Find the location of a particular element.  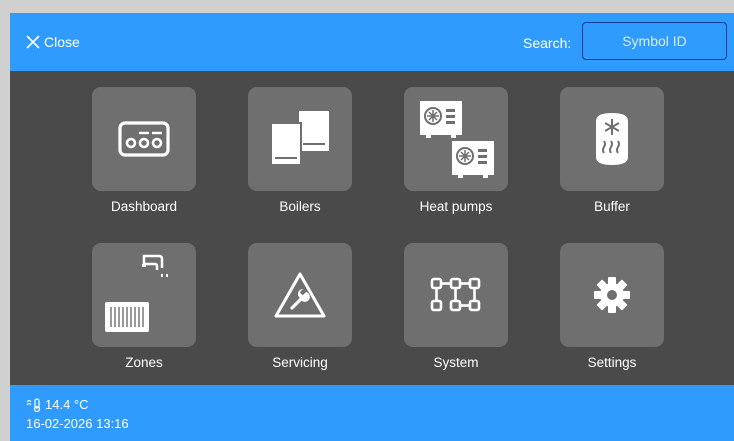

tile-heat-pumps: Heat pumps is located at coordinates (456, 142).